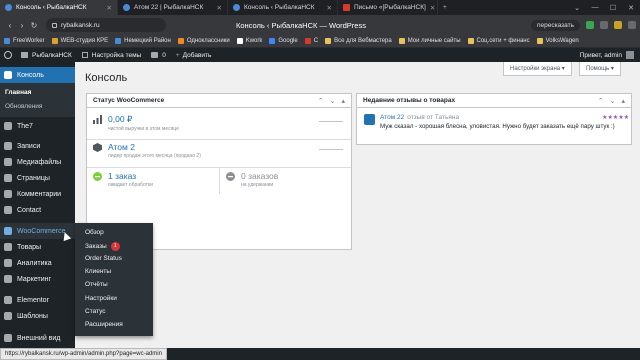 The height and width of the screenshot is (360, 640). What do you see at coordinates (8, 55) in the screenshot?
I see `wordpress-logo-icon` at bounding box center [8, 55].